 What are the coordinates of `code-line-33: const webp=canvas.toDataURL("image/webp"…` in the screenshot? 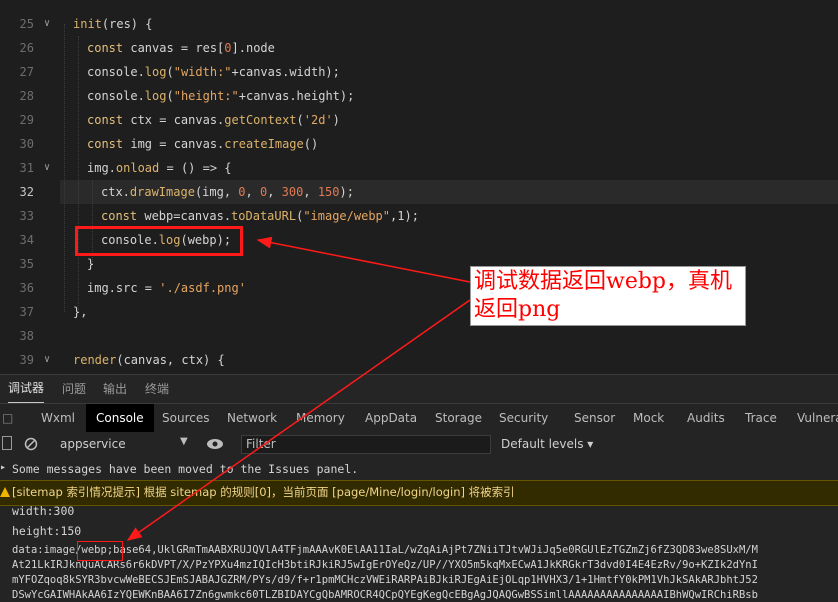 It's located at (260, 216).